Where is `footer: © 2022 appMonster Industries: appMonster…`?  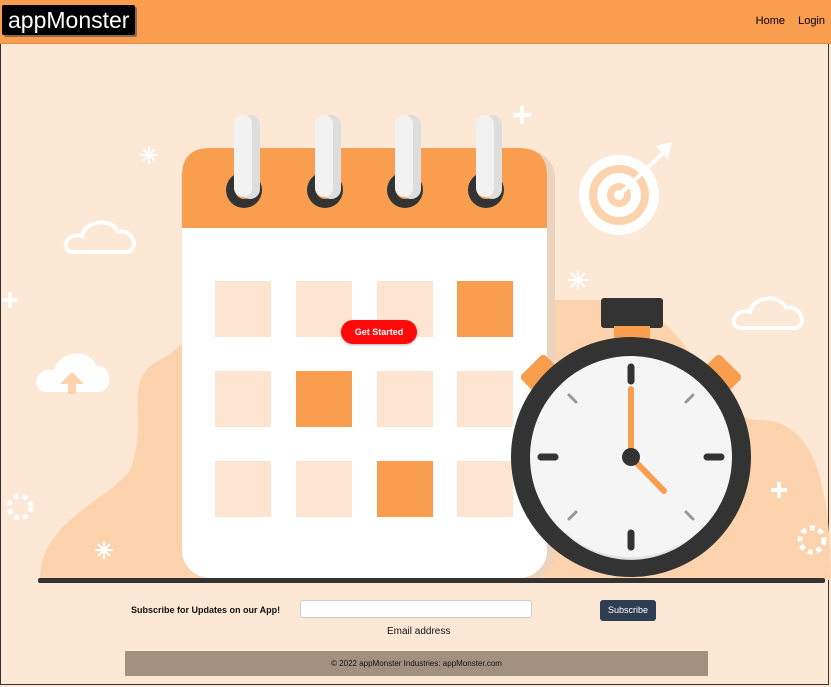 footer: © 2022 appMonster Industries: appMonster… is located at coordinates (416, 663).